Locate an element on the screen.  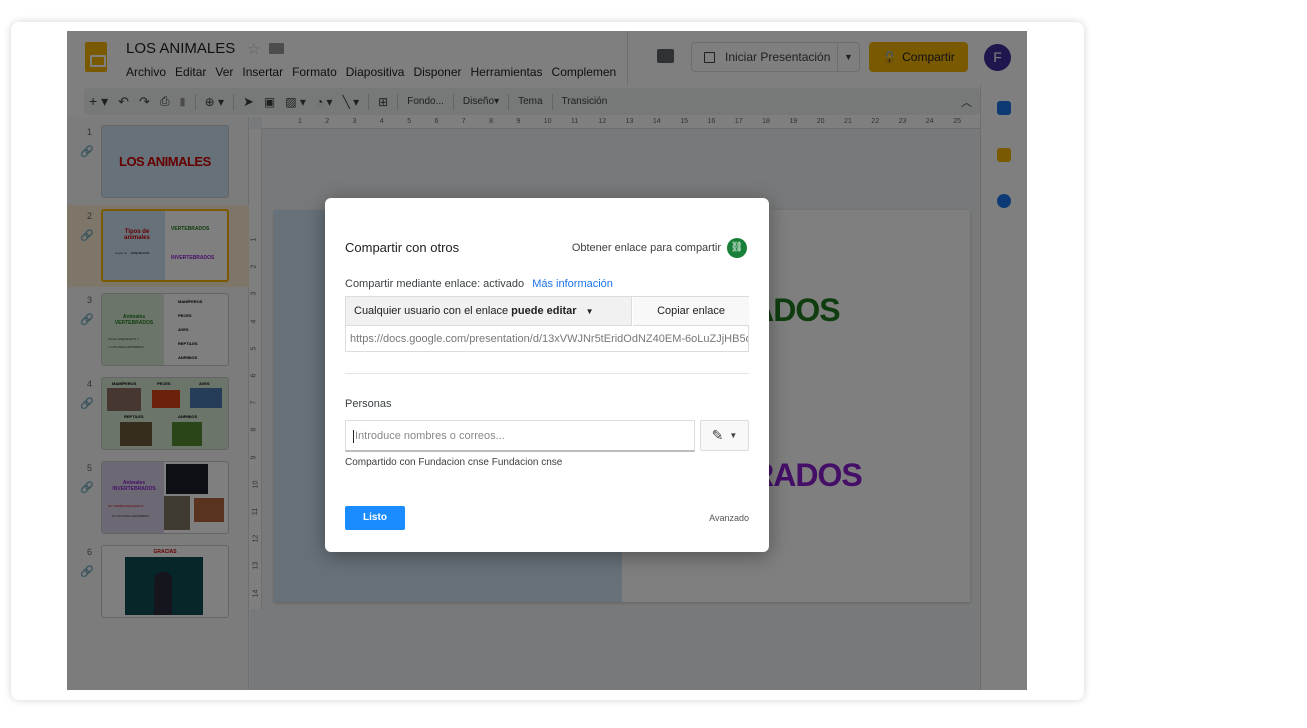
permission-role-button: ✎ ▼ is located at coordinates (724, 435).